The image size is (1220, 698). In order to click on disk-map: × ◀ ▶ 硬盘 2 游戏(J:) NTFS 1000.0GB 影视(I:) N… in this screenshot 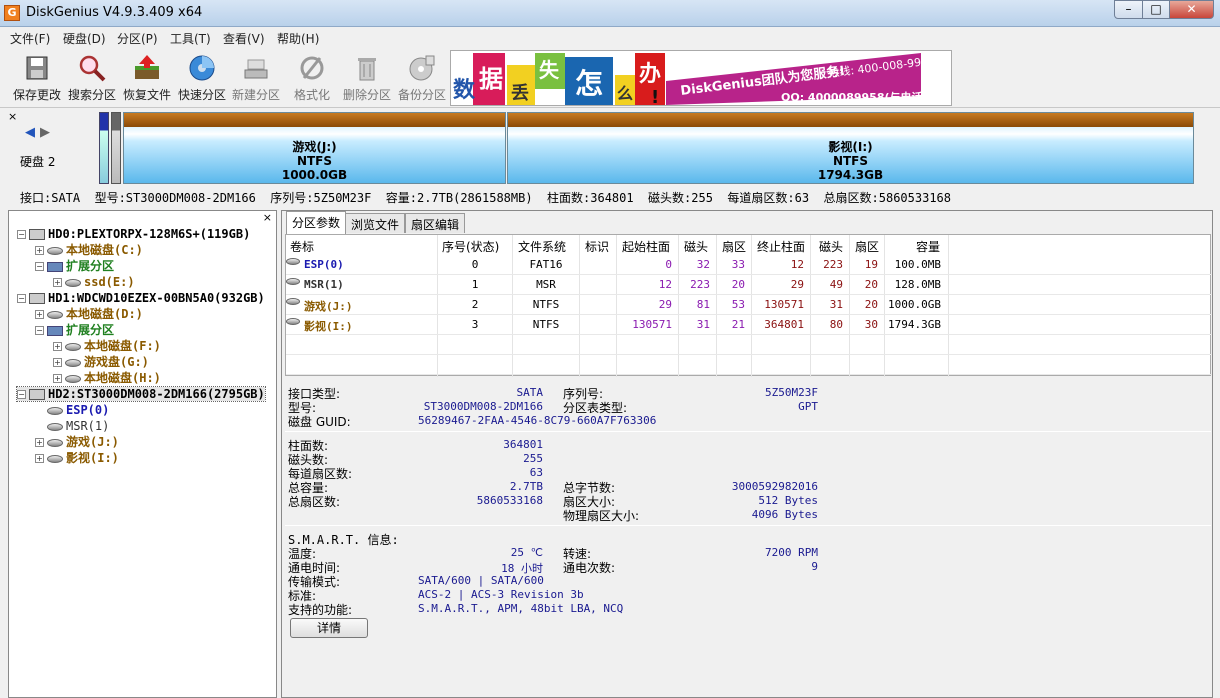, I will do `click(610, 148)`.